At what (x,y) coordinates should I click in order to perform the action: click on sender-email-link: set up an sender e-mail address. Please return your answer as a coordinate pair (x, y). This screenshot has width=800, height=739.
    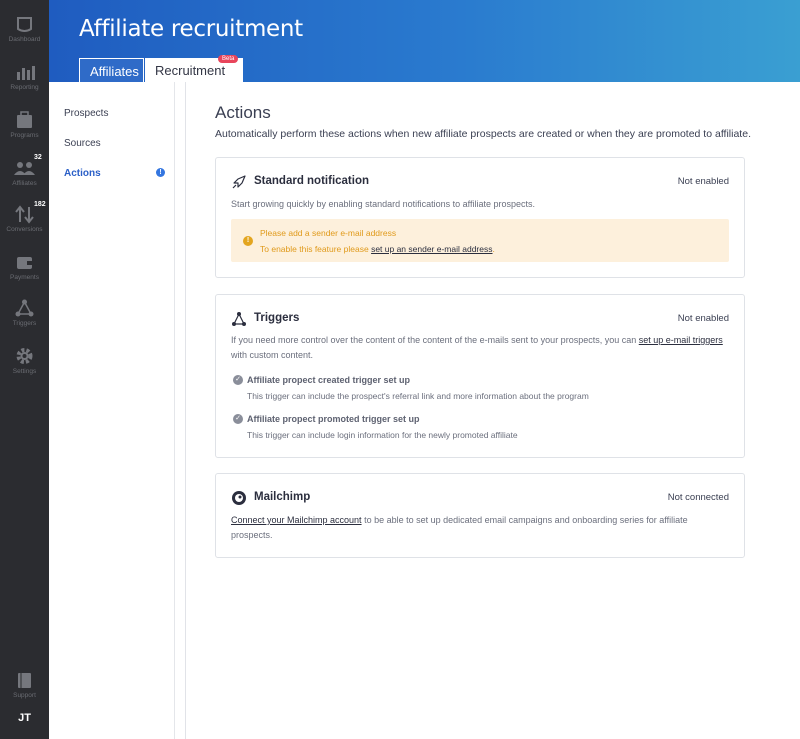
    Looking at the image, I should click on (431, 249).